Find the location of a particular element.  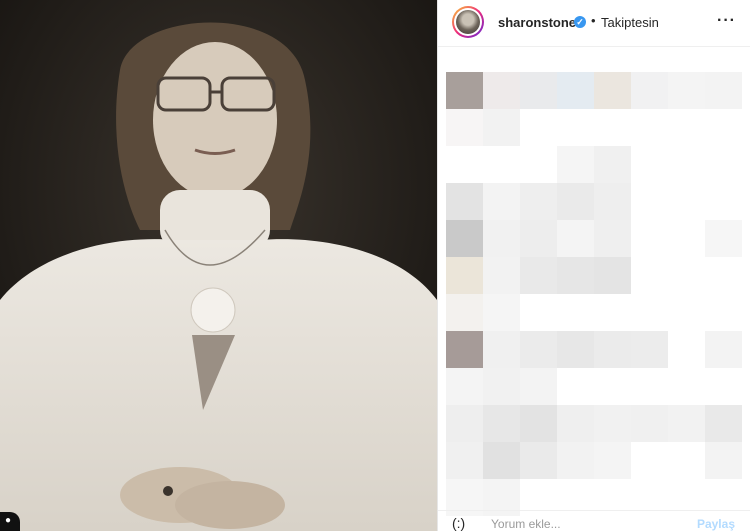

username-link: sharonstone is located at coordinates (537, 22).